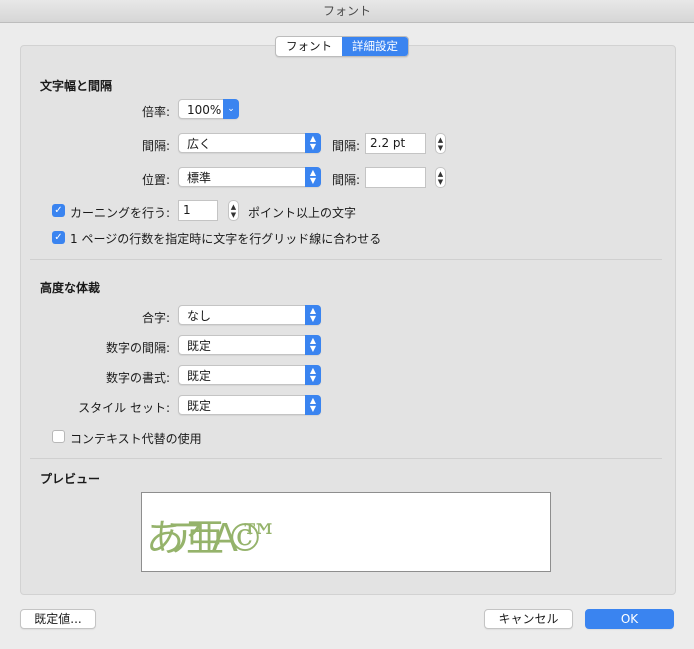 Image resolution: width=694 pixels, height=649 pixels. Describe the element at coordinates (233, 210) in the screenshot. I see `kerning-stepper: ▲ ▼` at that location.